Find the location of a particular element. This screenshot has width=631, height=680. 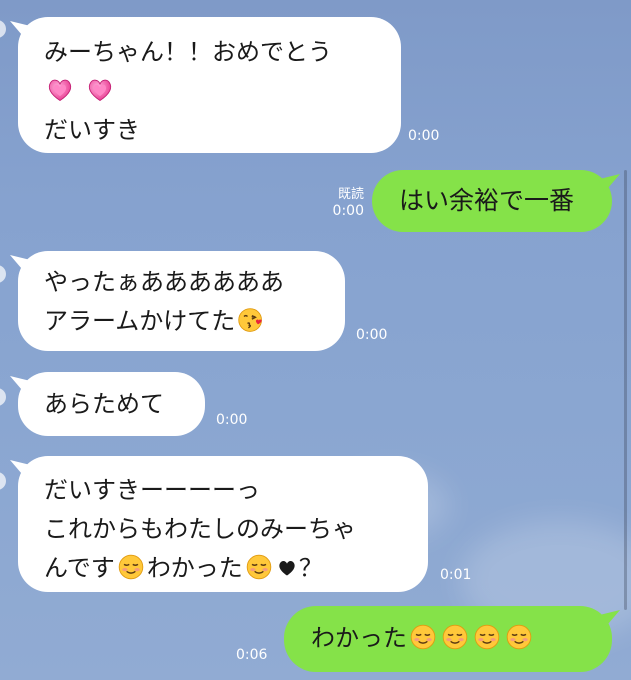

message-text: んです is located at coordinates (79, 568).